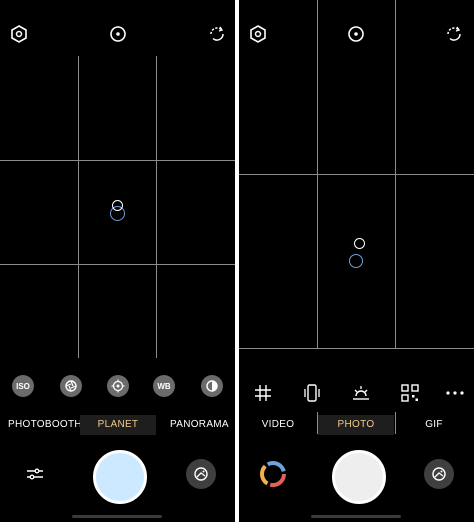 This screenshot has height=522, width=474. What do you see at coordinates (361, 393) in the screenshot?
I see `sunrise-icon` at bounding box center [361, 393].